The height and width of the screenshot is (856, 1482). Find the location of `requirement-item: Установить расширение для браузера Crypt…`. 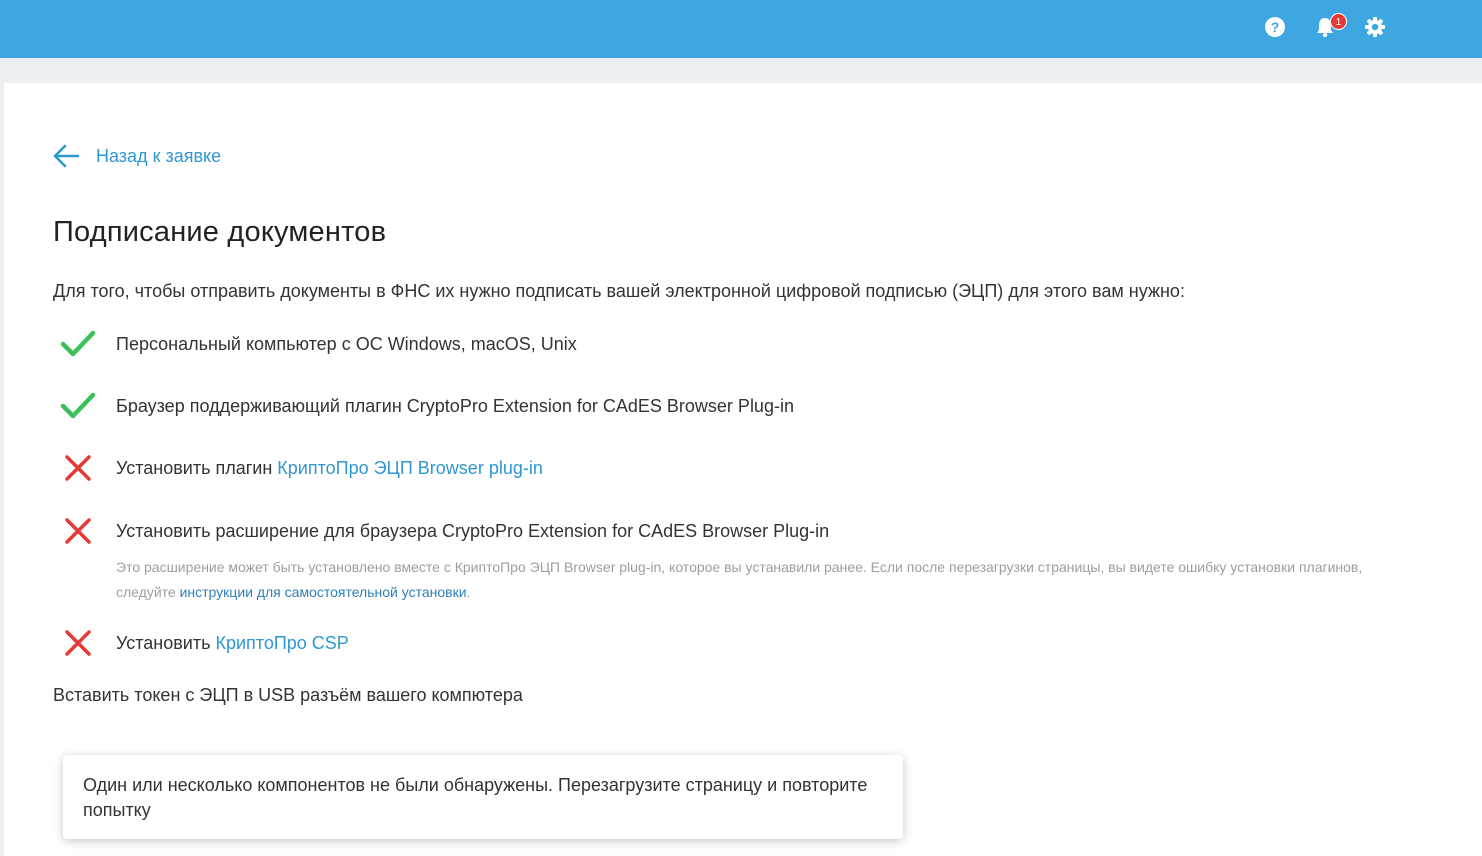

requirement-item: Установить расширение для браузера Crypt… is located at coordinates (444, 531).